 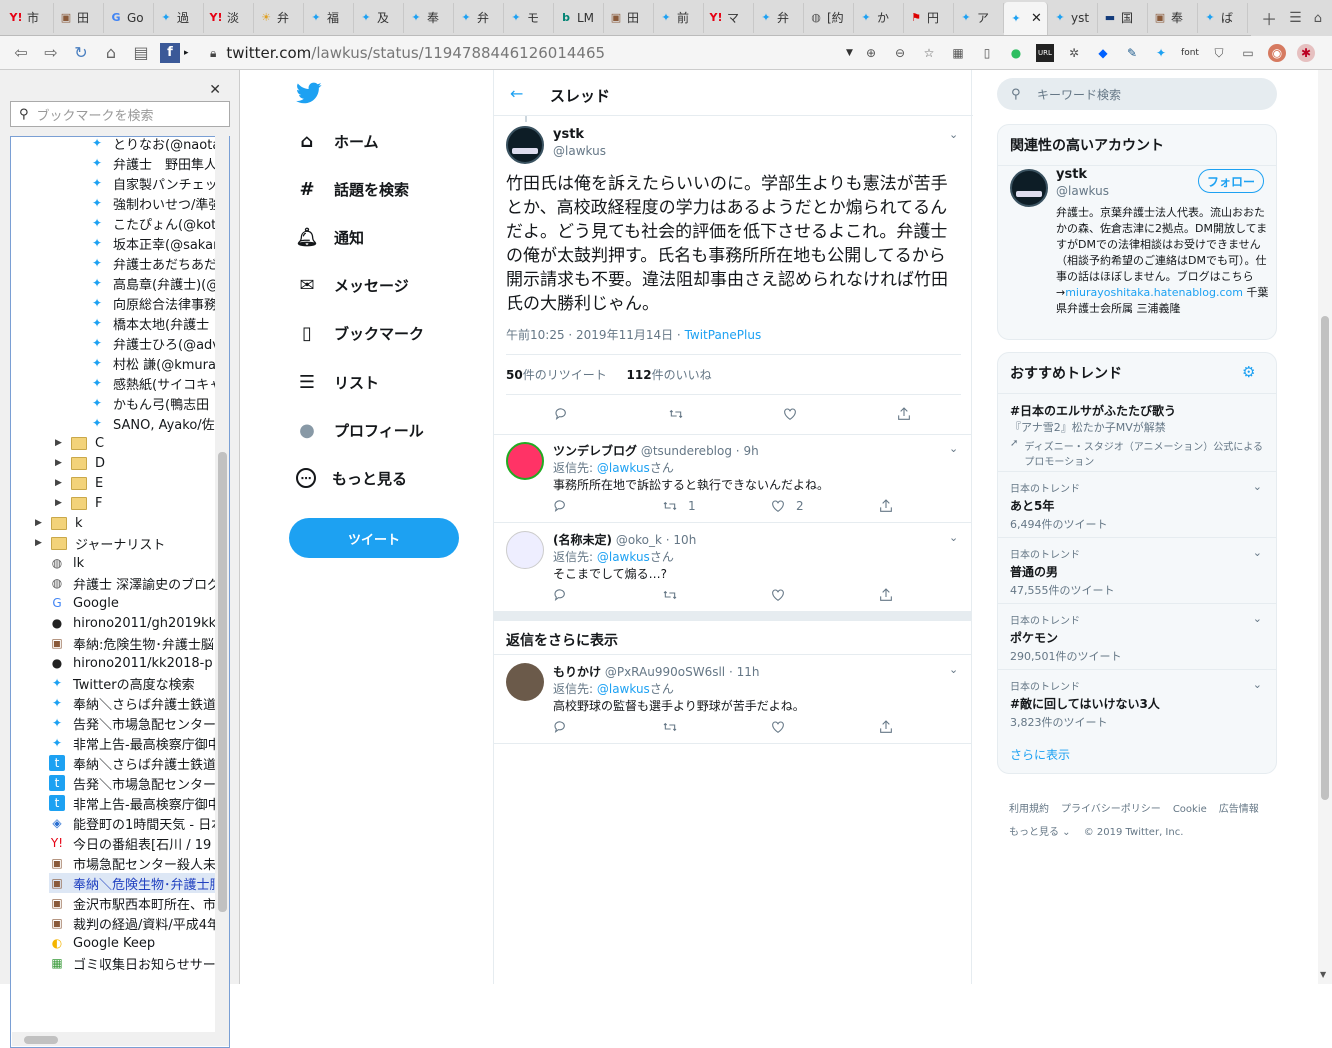 I want to click on bookmark-item: ✦ 向原総合法律事務, so click(x=153, y=303).